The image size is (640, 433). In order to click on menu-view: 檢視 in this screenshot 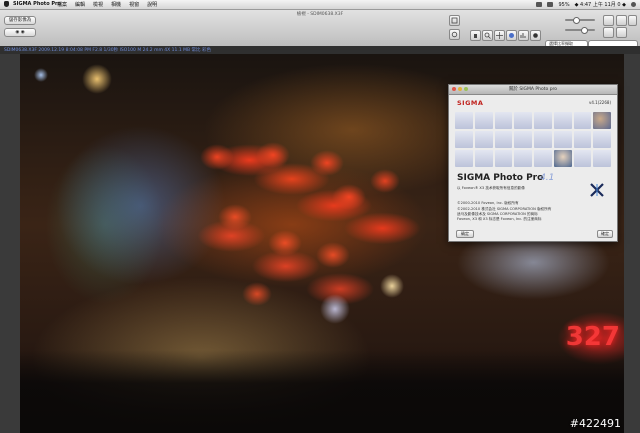, I will do `click(98, 4)`.